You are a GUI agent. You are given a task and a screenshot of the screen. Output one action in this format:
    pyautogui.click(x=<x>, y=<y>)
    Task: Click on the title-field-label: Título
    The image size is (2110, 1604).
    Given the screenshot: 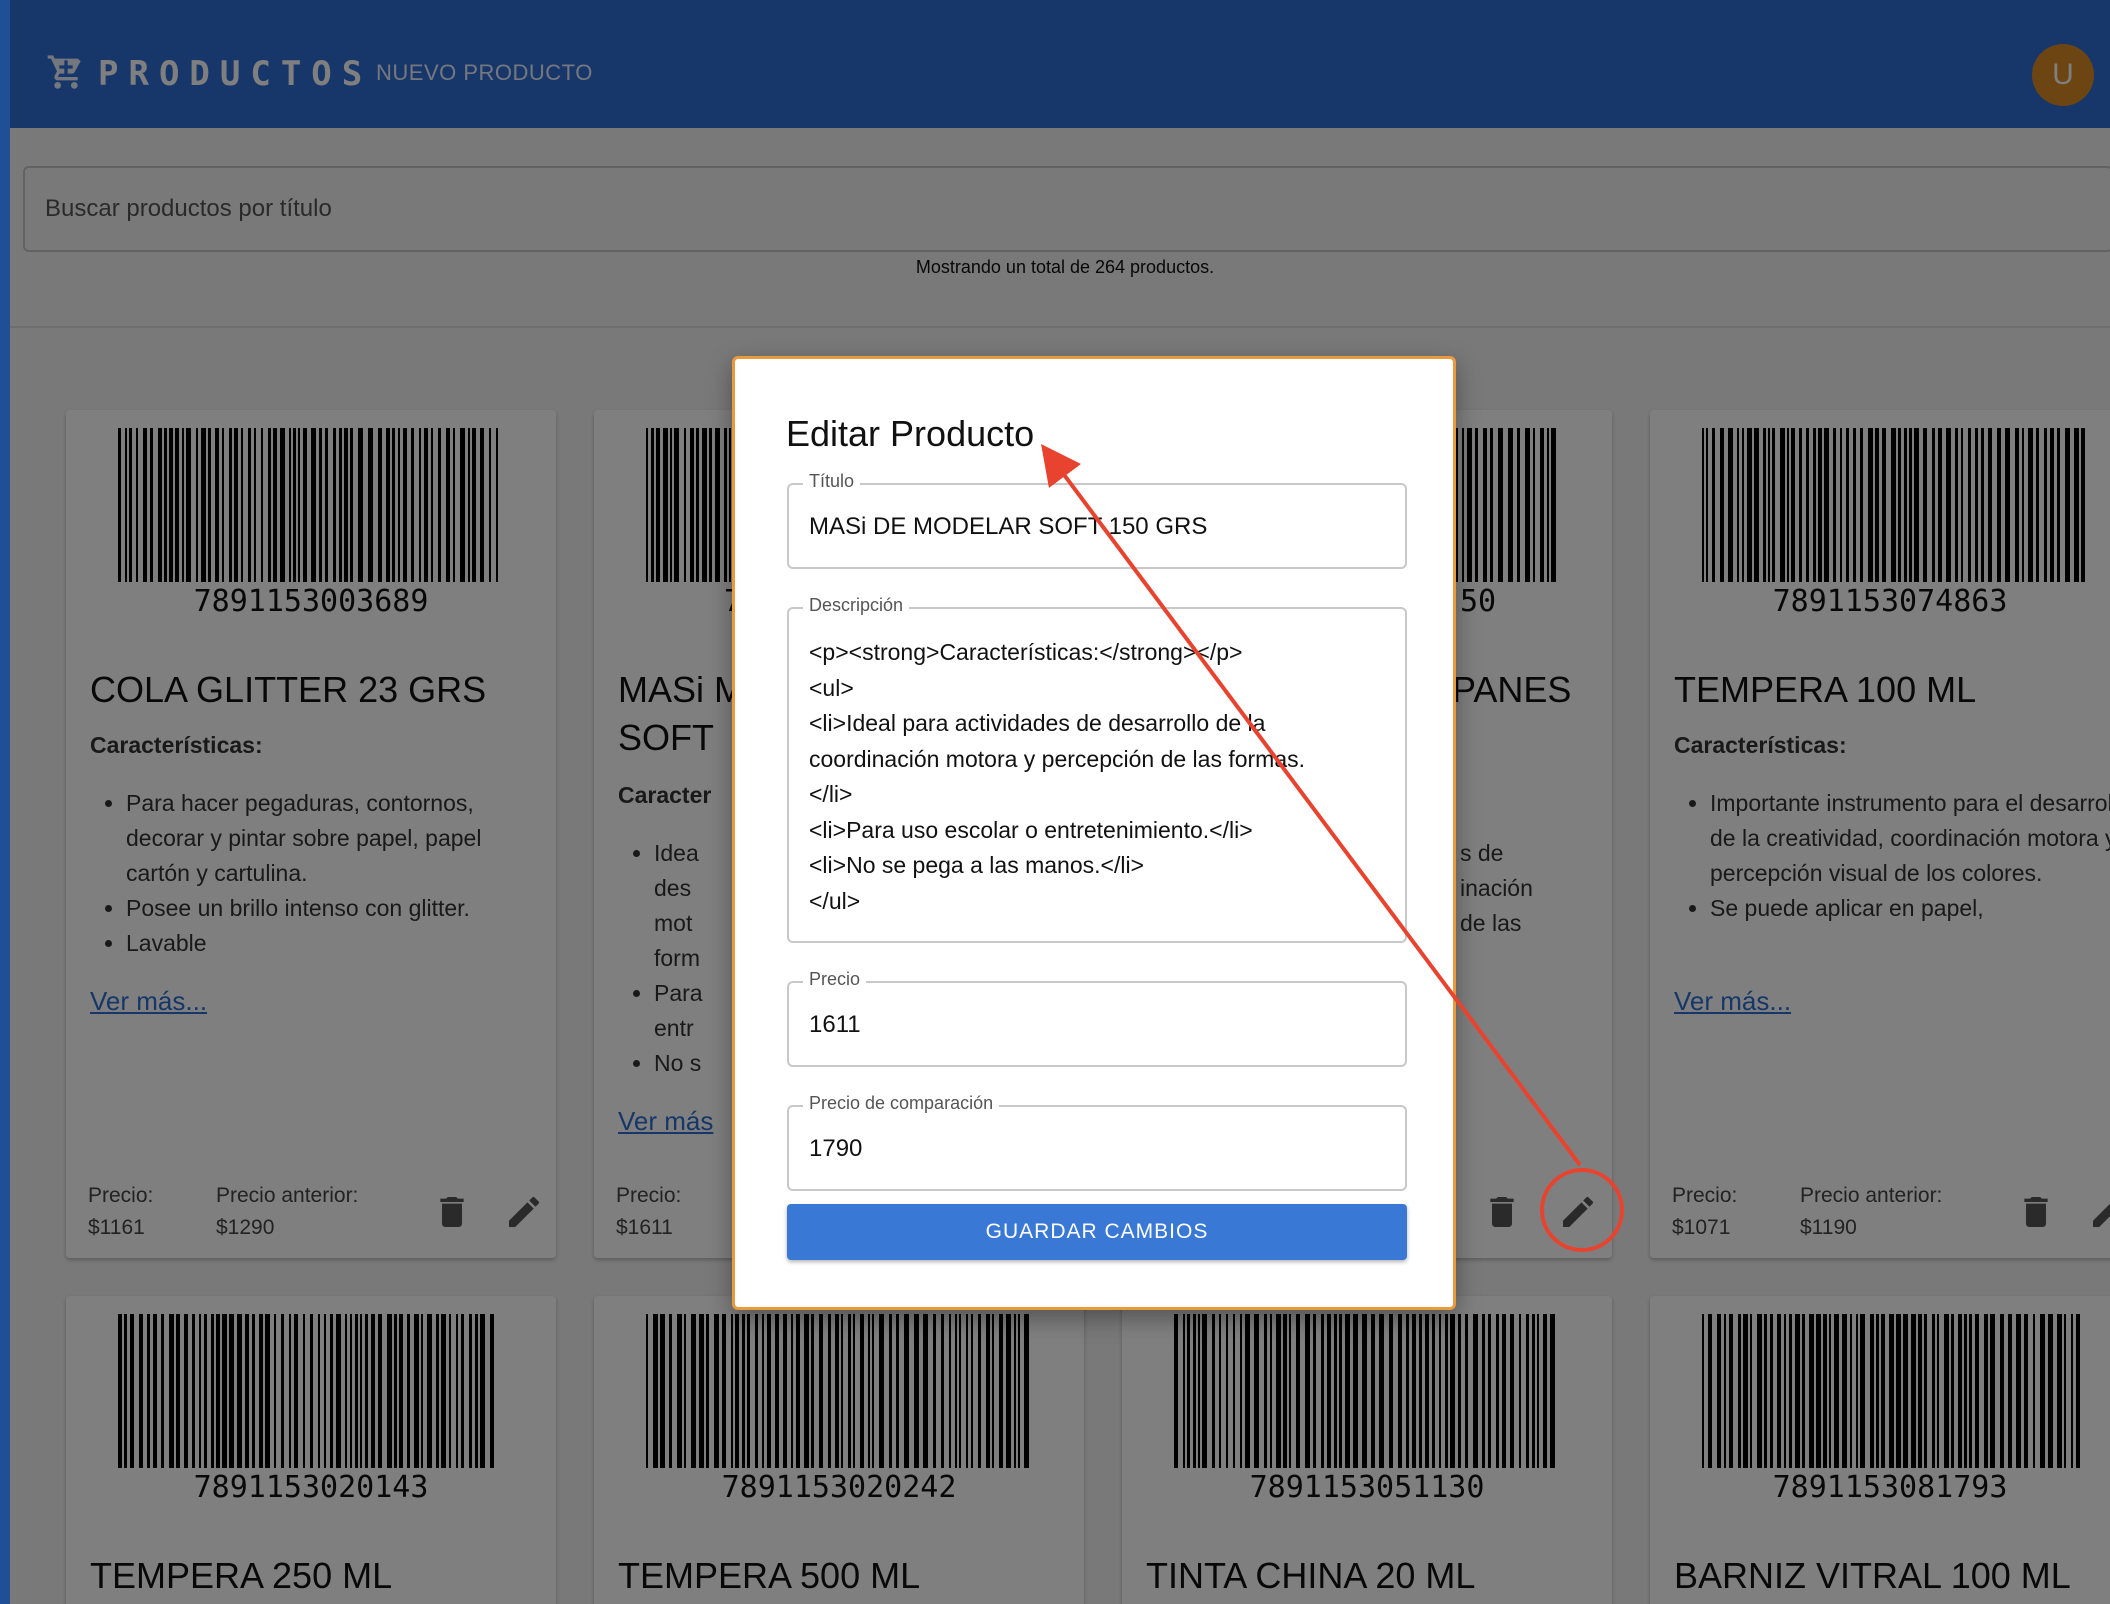 What is the action you would take?
    pyautogui.click(x=832, y=481)
    